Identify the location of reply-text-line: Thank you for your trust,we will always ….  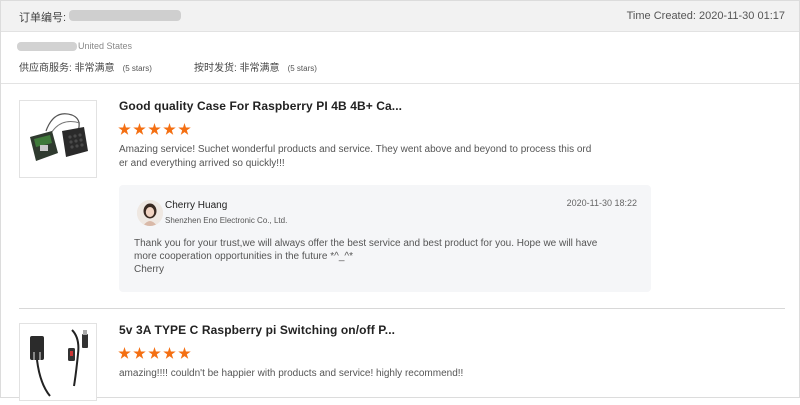
(366, 243).